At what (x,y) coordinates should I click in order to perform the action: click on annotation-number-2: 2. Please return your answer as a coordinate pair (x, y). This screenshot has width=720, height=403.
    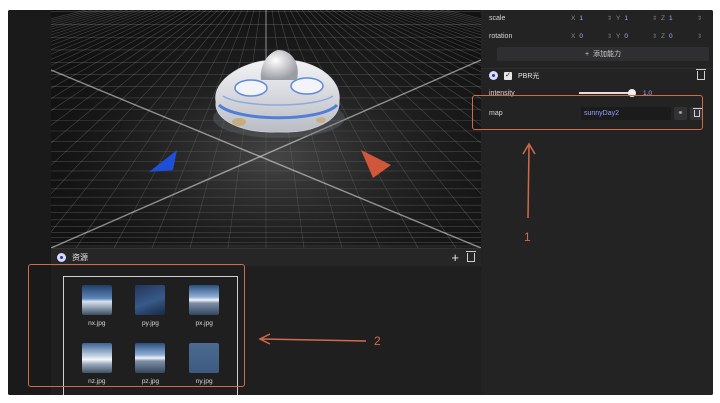
    Looking at the image, I should click on (377, 341).